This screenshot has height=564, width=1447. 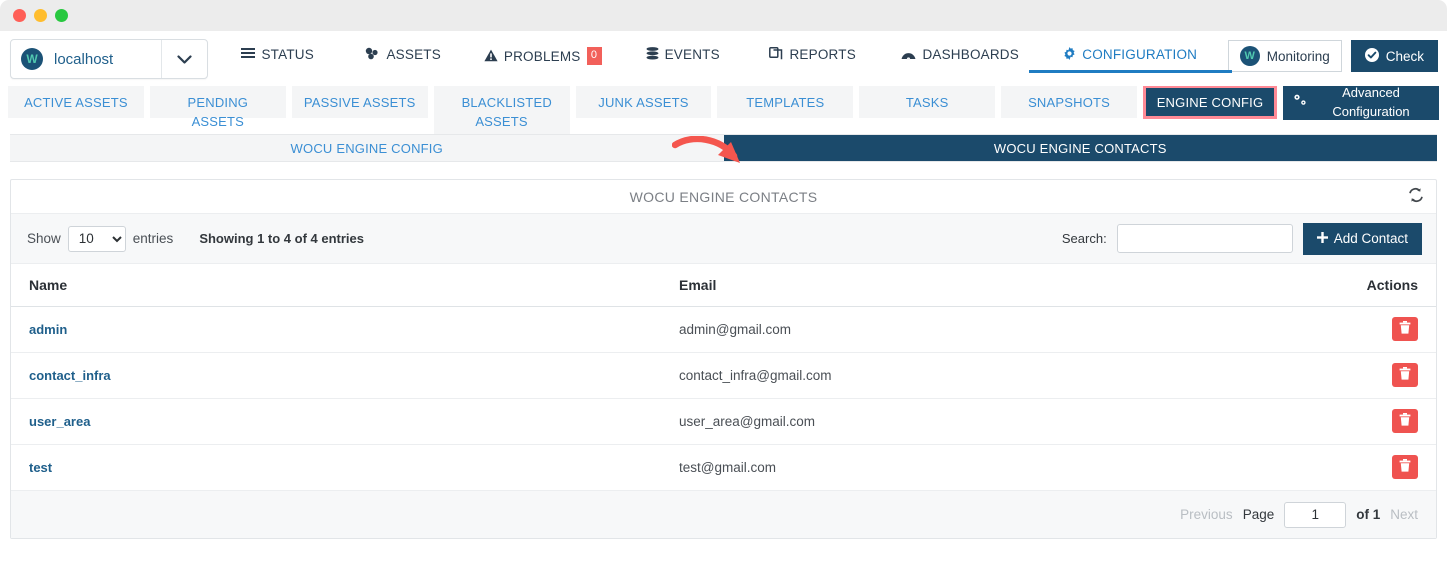 What do you see at coordinates (491, 56) in the screenshot?
I see `warning-triangle-icon` at bounding box center [491, 56].